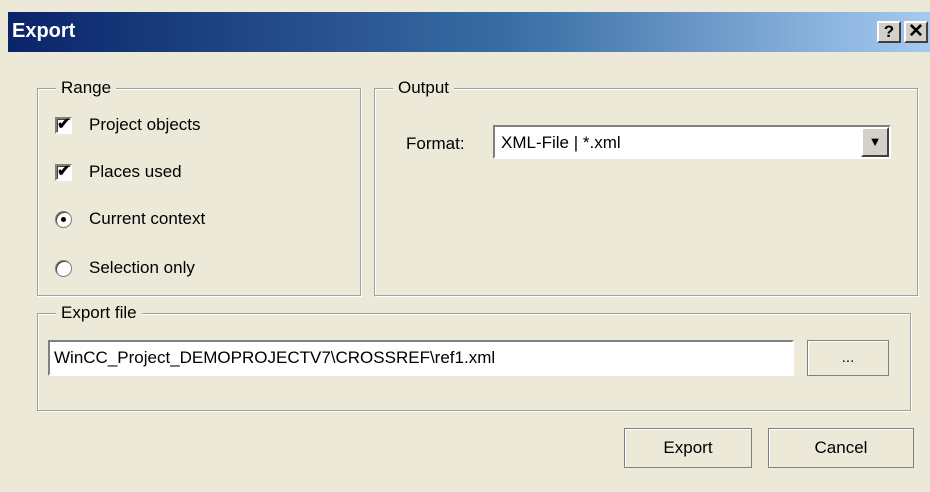  I want to click on format-select-value: XML-File | *.xml, so click(561, 142).